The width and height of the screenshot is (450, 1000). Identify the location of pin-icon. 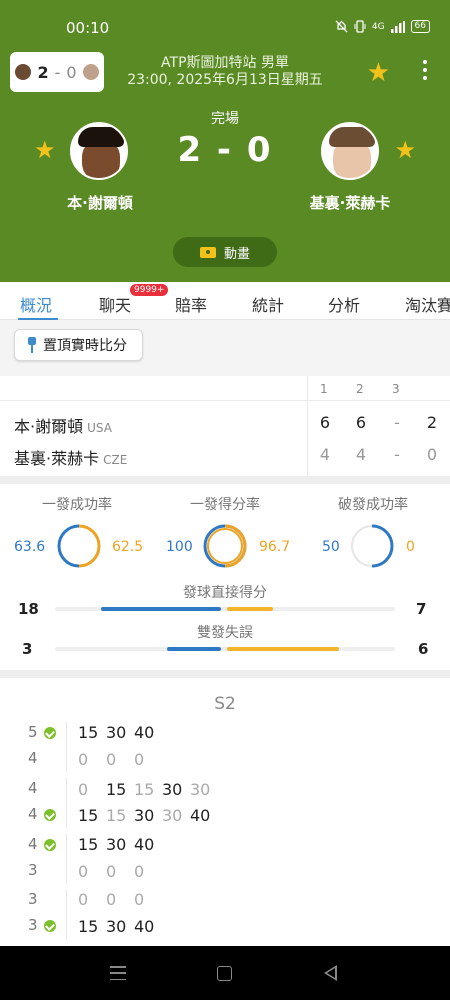
(32, 345).